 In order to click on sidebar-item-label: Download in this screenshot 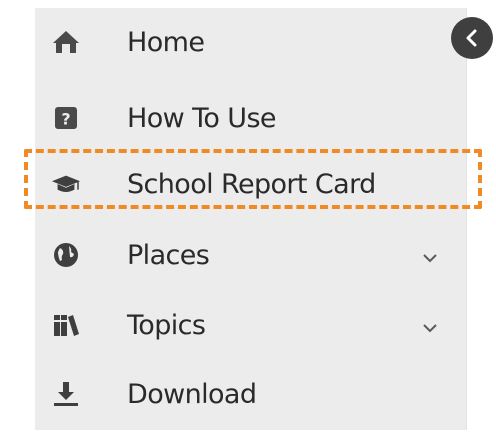, I will do `click(192, 394)`.